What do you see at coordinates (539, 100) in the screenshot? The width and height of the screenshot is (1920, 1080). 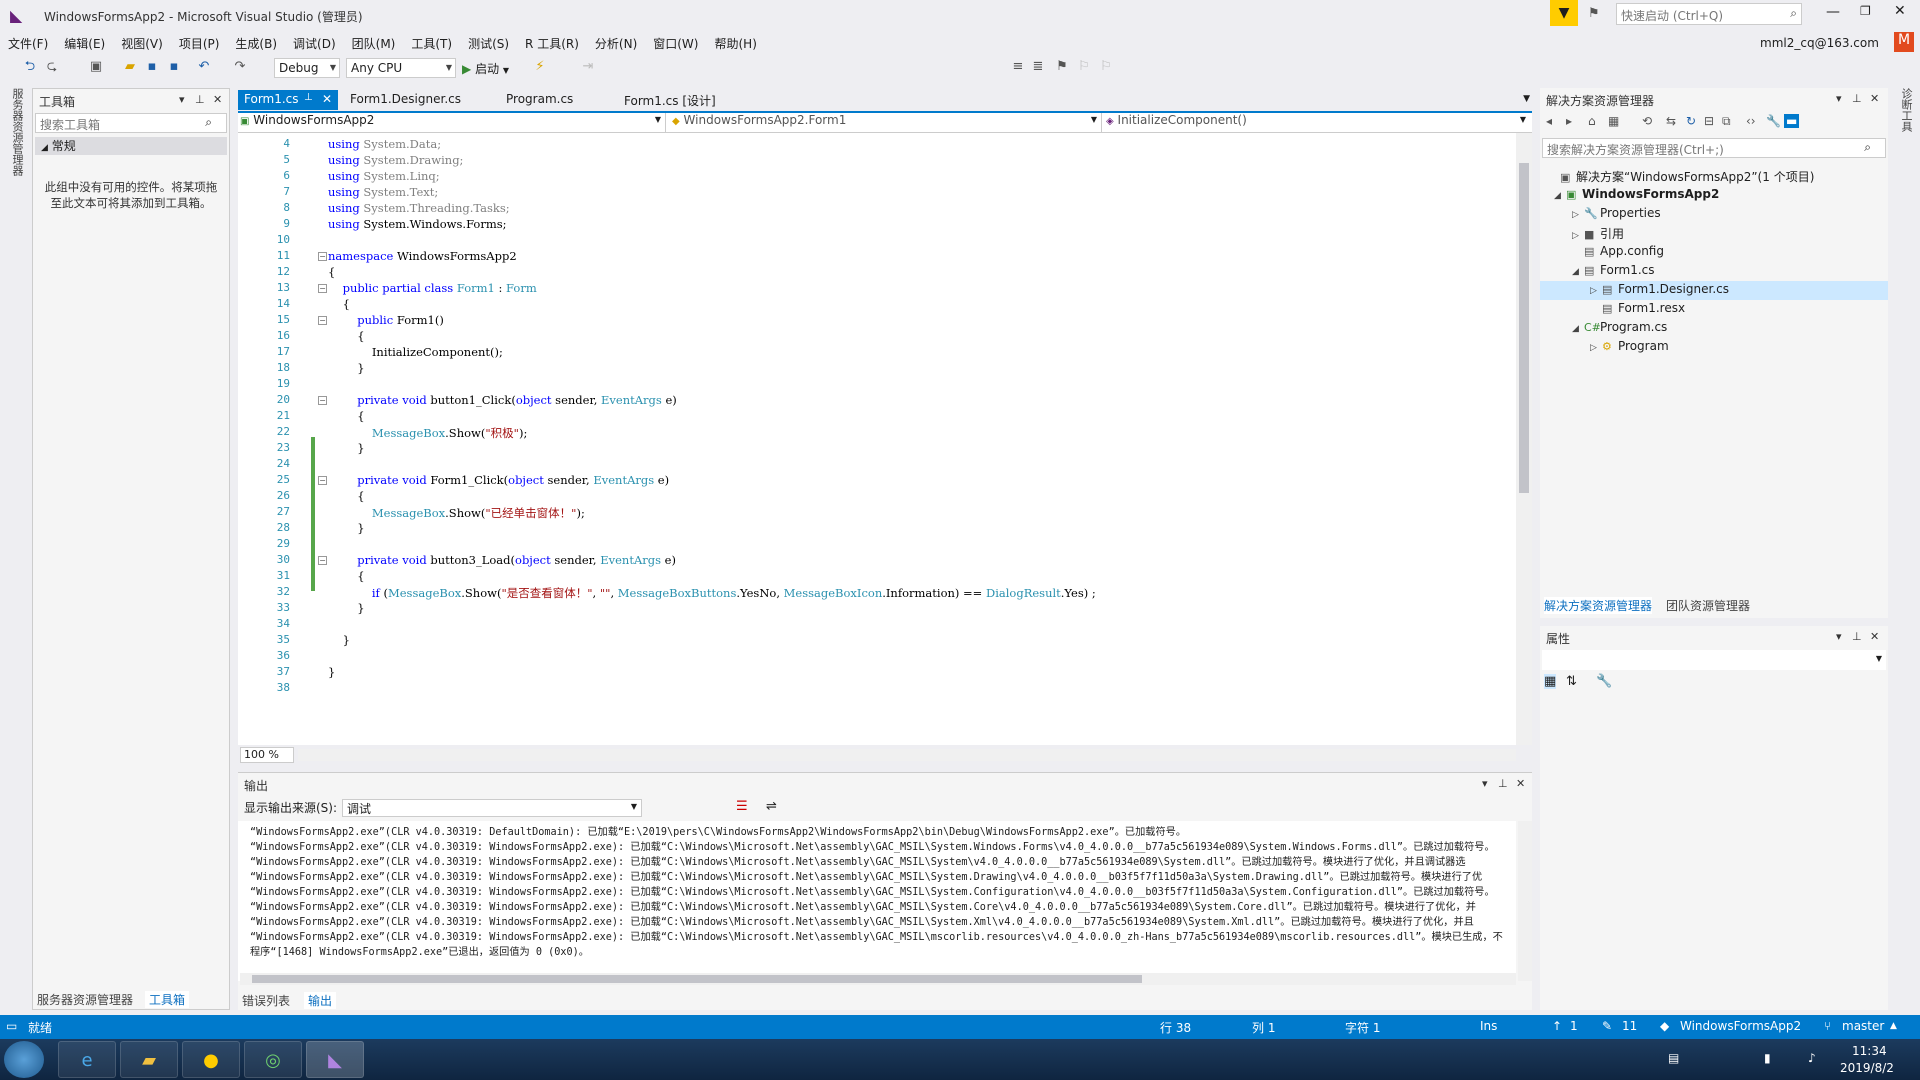 I see `tab-program-cs: Program.cs` at bounding box center [539, 100].